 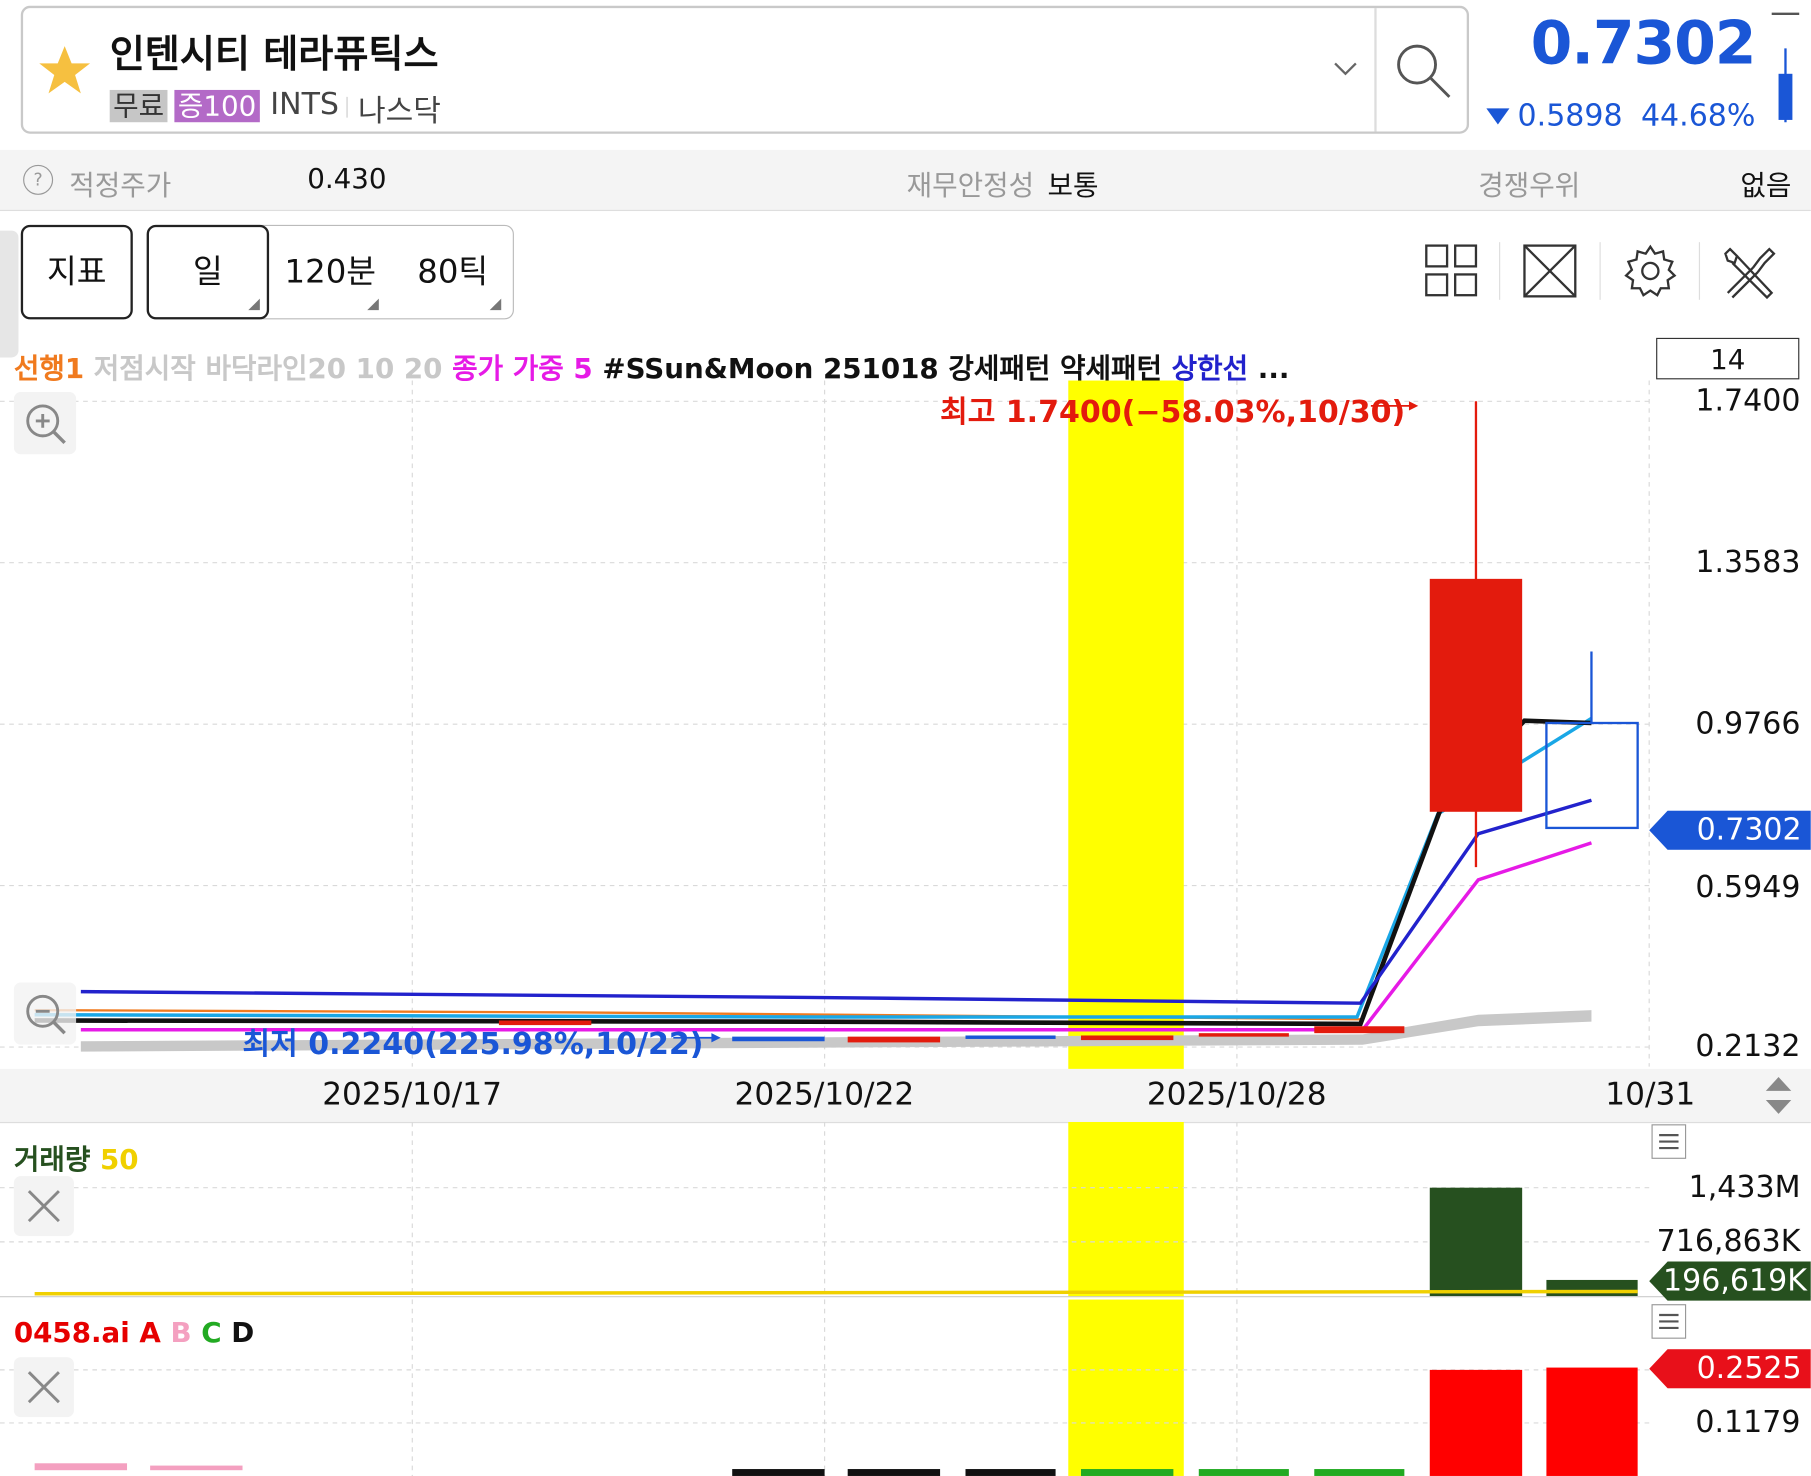 What do you see at coordinates (76, 272) in the screenshot?
I see `indicator-button: 지표` at bounding box center [76, 272].